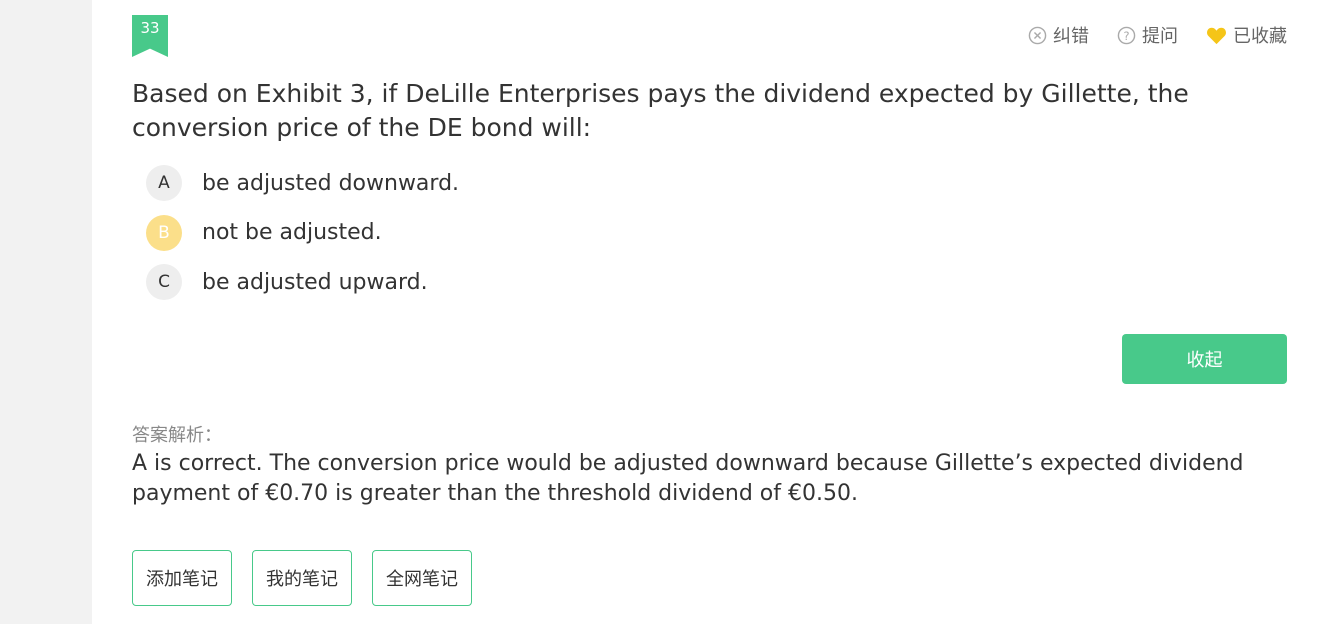 This screenshot has height=624, width=1317. What do you see at coordinates (1216, 35) in the screenshot?
I see `heart-icon` at bounding box center [1216, 35].